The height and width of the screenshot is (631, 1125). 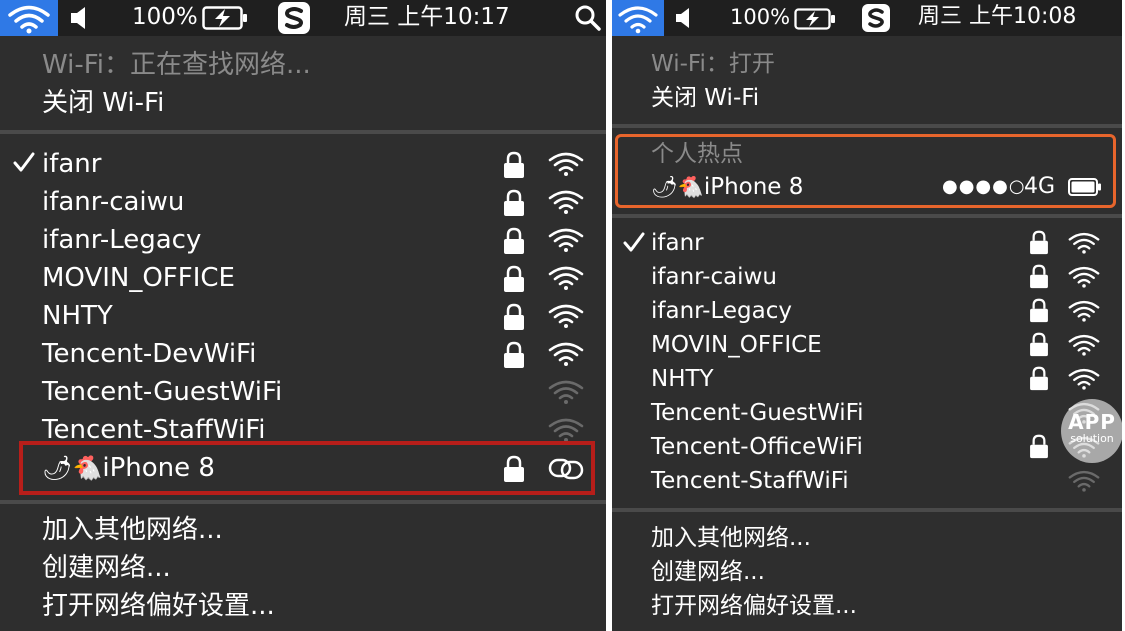 I want to click on network-item: Tencent-StaffWiFi, so click(x=750, y=481).